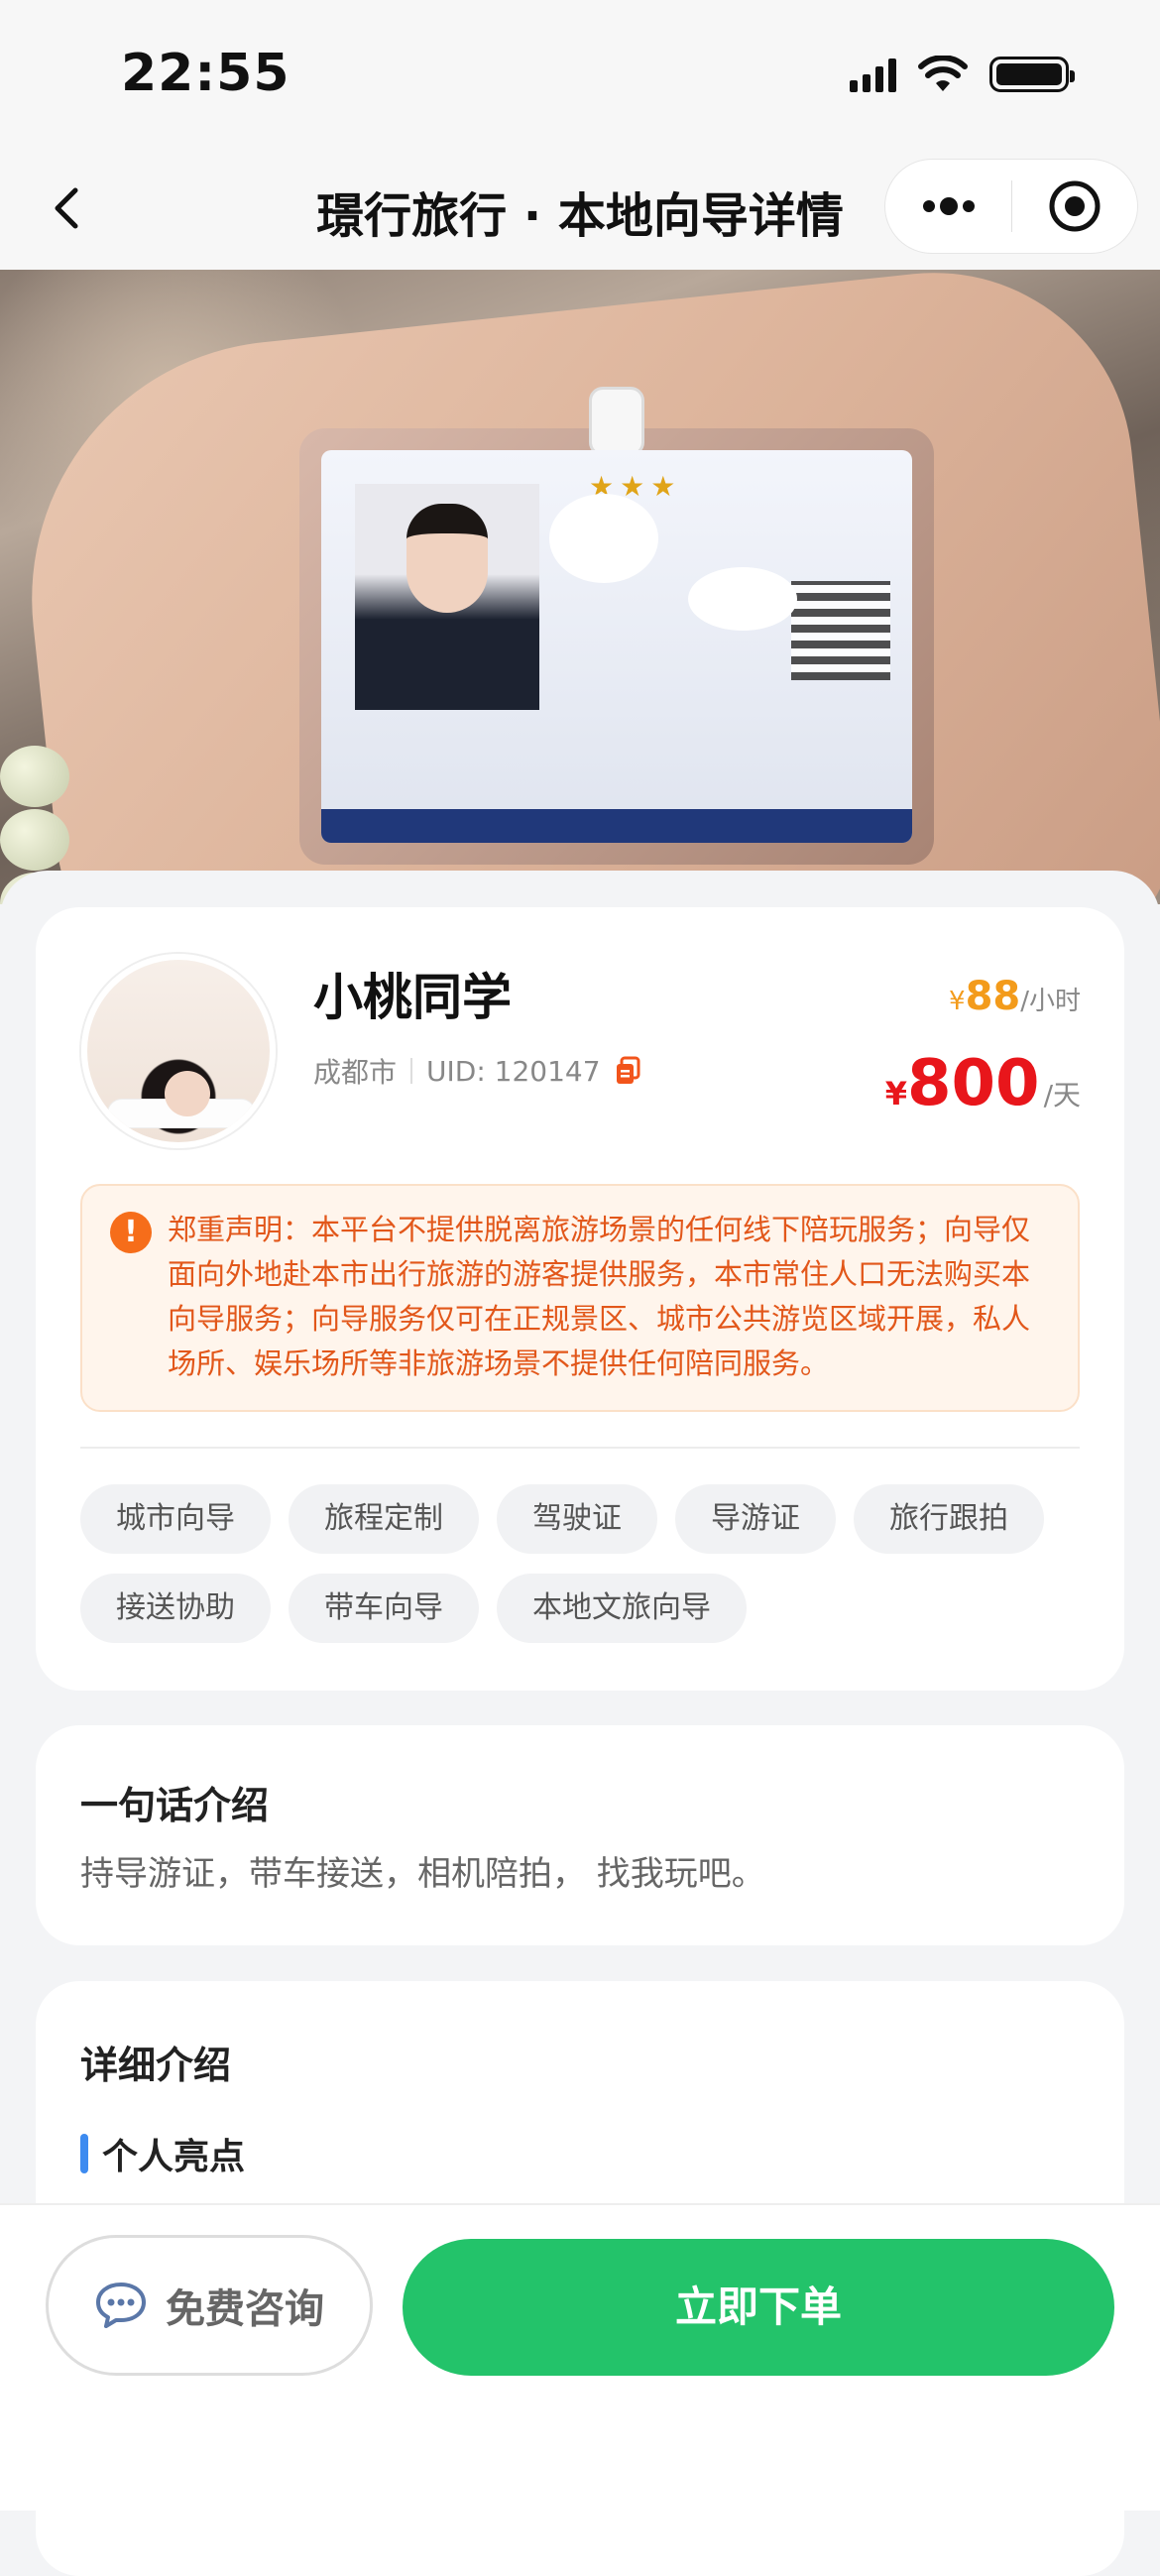  What do you see at coordinates (949, 1519) in the screenshot?
I see `tag: 旅行跟拍` at bounding box center [949, 1519].